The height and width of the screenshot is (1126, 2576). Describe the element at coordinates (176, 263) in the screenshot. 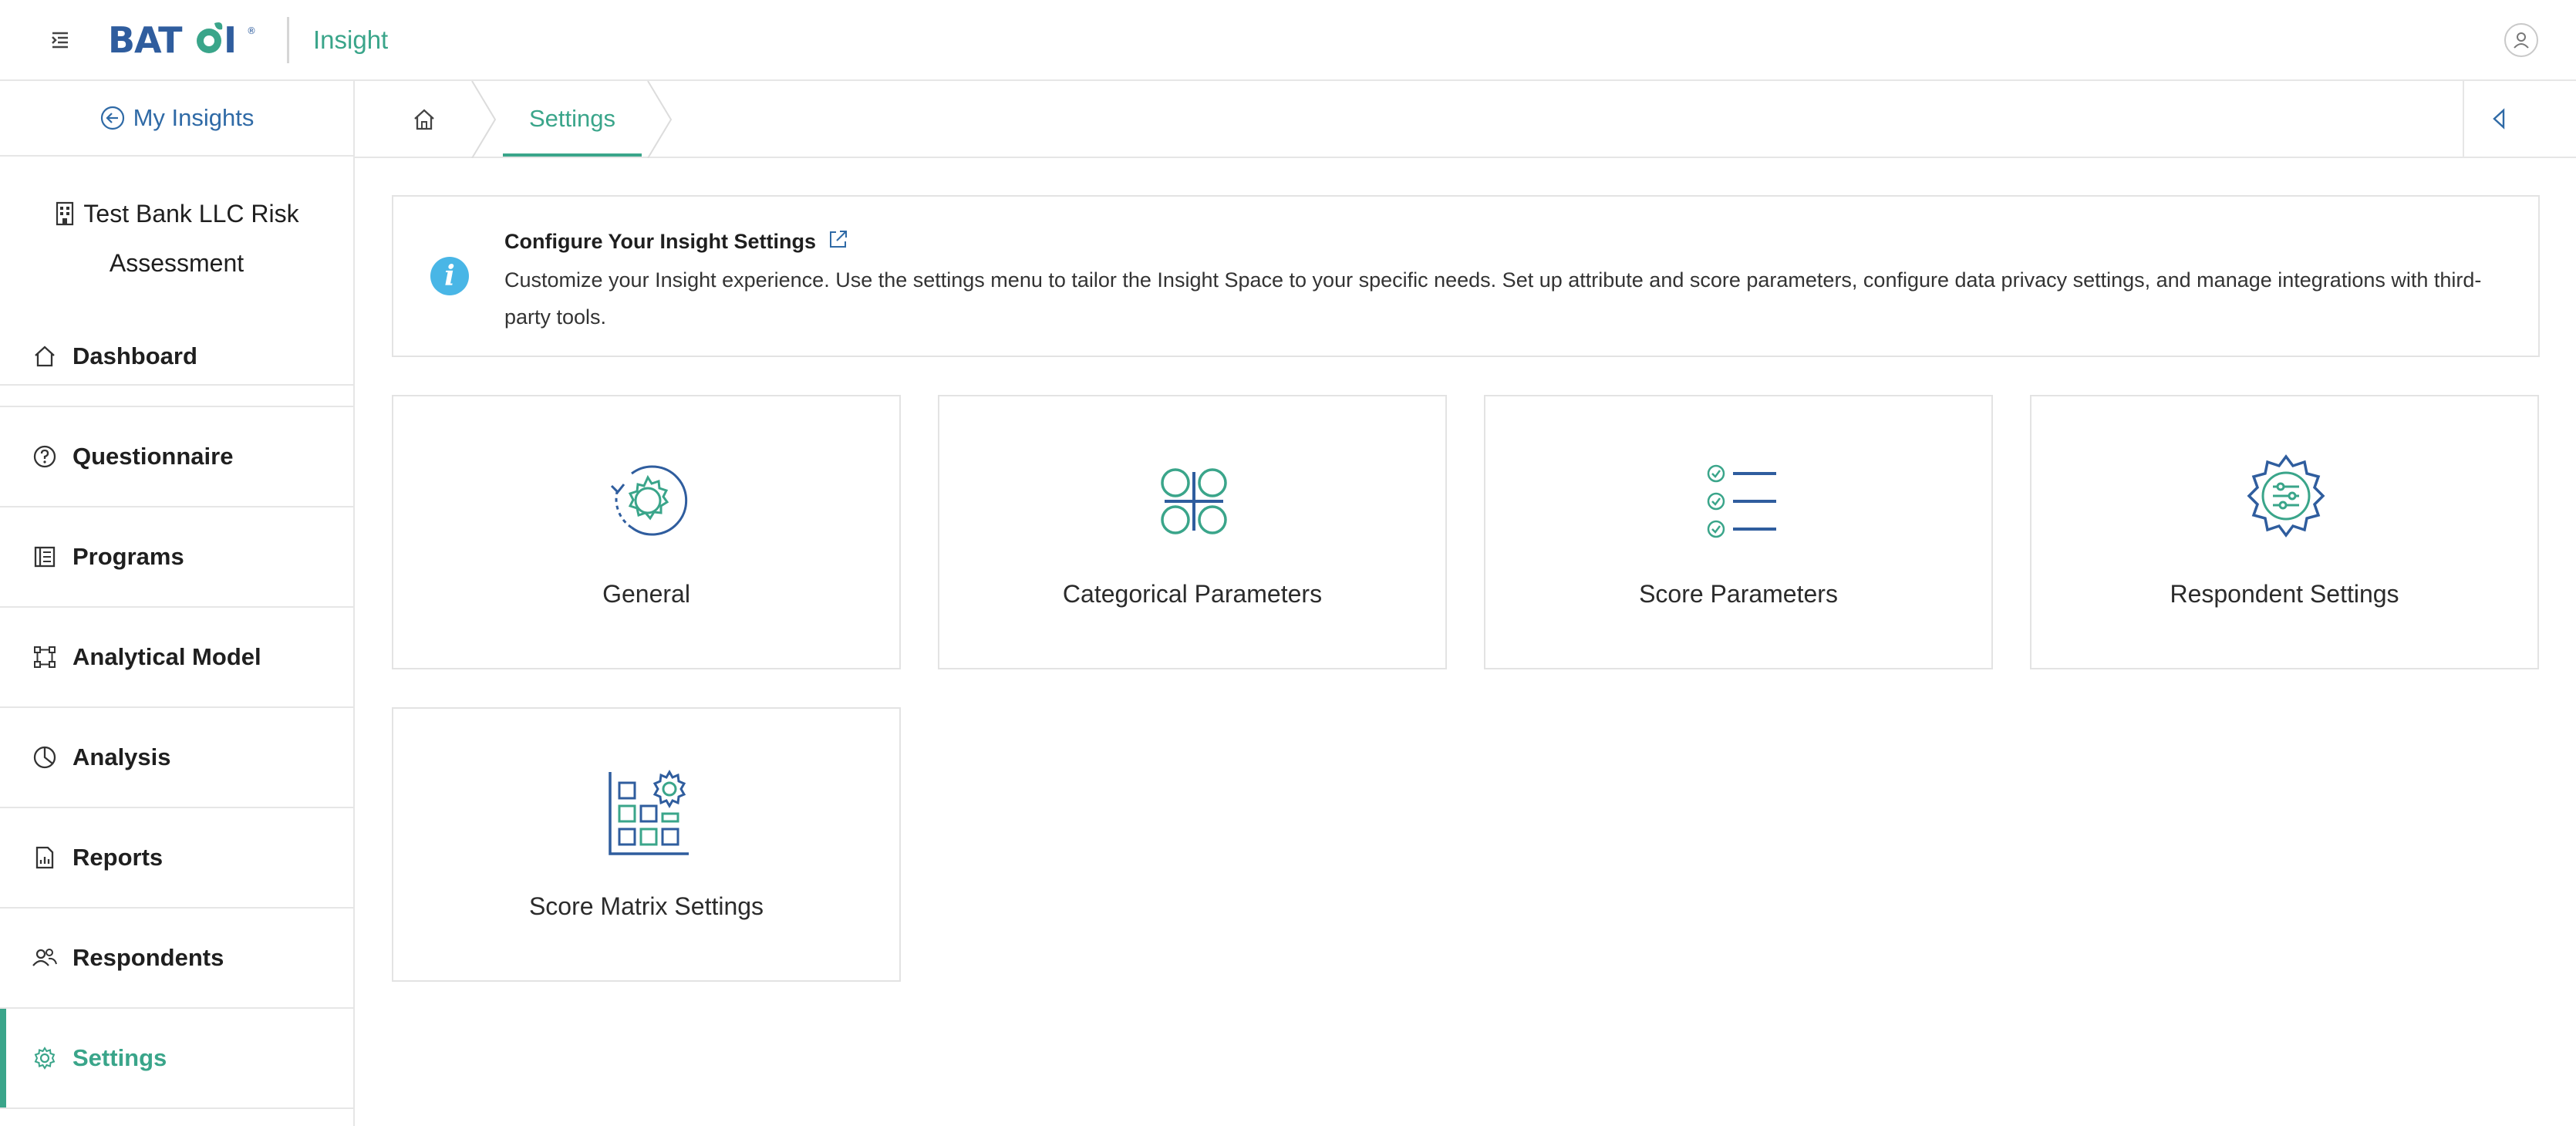

I see `workspace-name-line2: Assessment` at that location.